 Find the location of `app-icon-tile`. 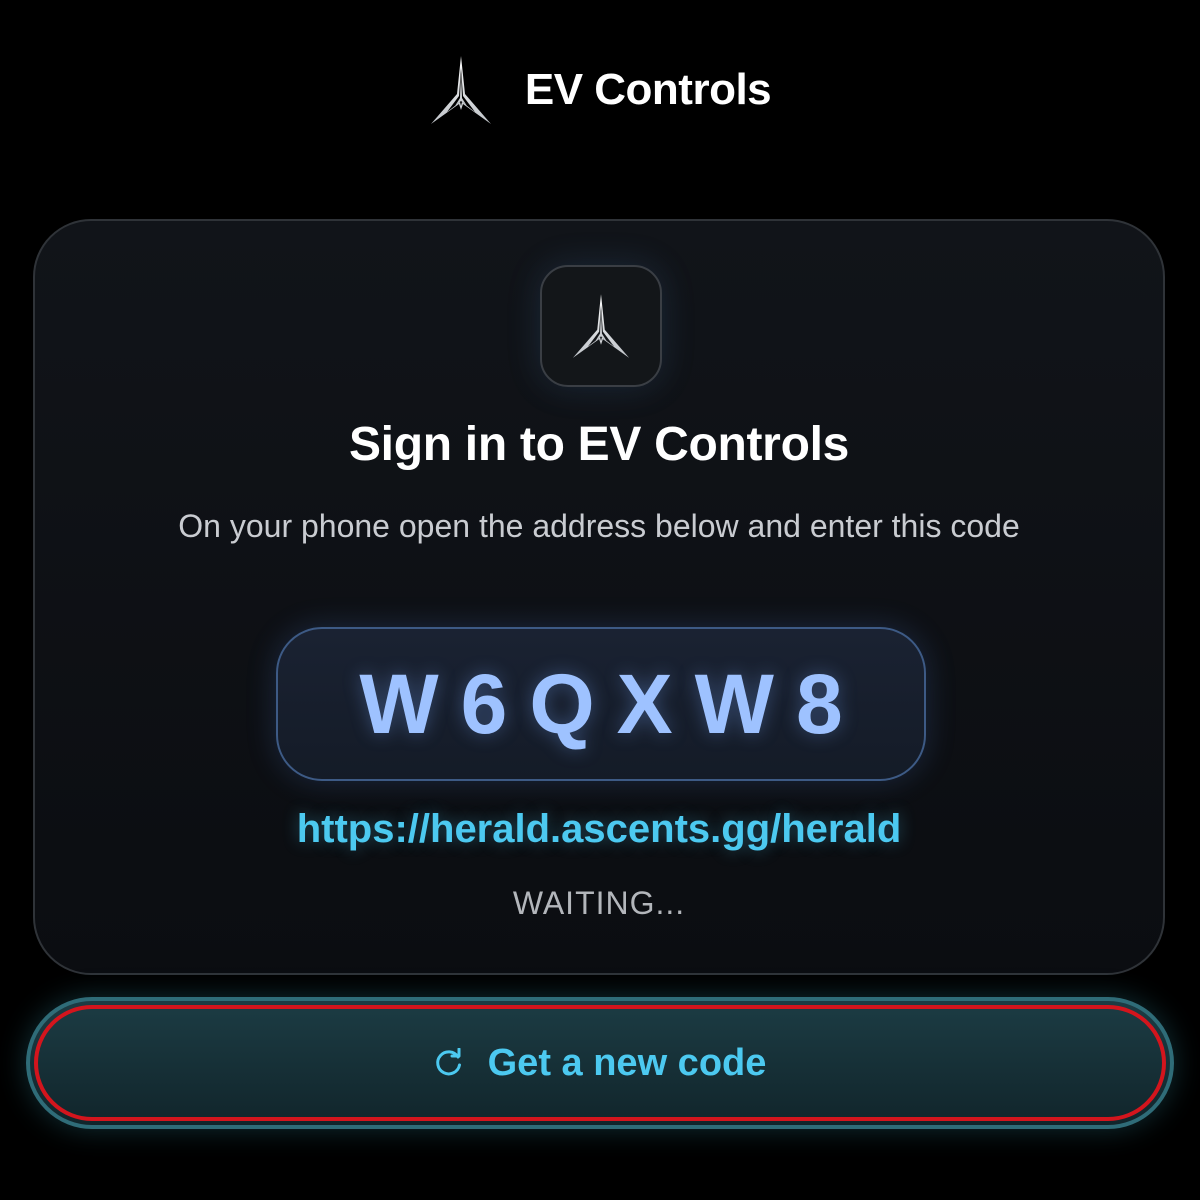

app-icon-tile is located at coordinates (601, 326).